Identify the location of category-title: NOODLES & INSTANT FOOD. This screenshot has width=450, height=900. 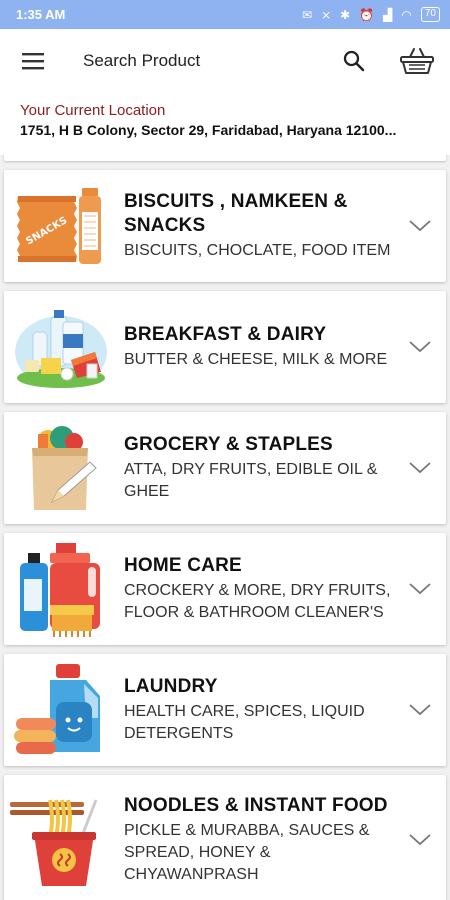
(256, 805).